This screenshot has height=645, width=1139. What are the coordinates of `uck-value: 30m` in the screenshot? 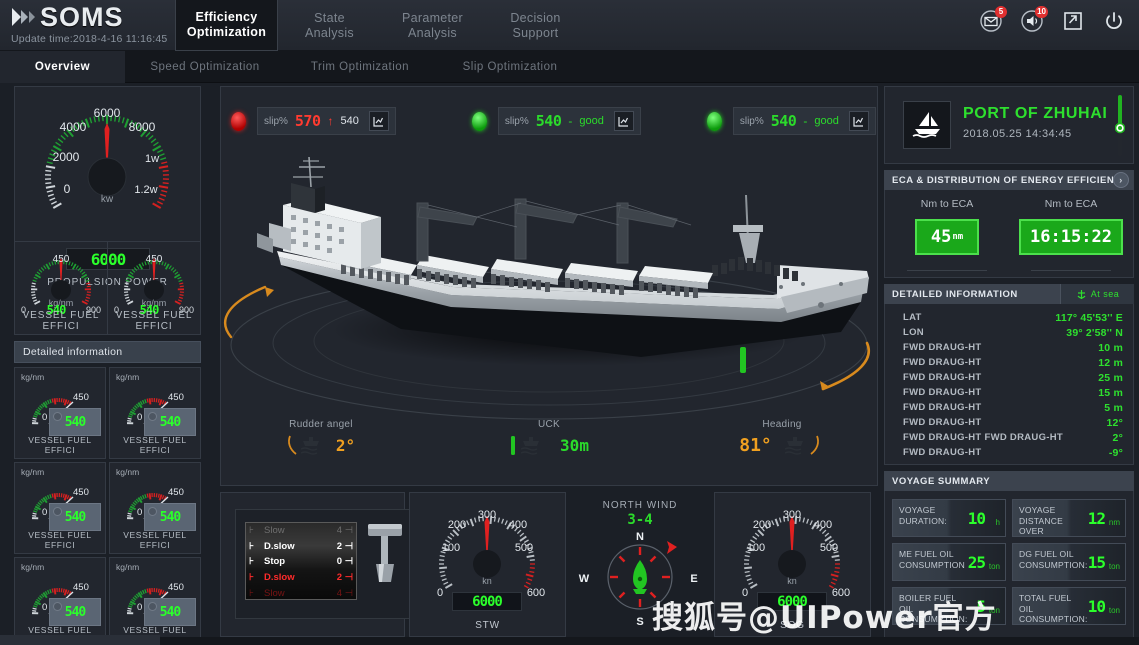 It's located at (574, 445).